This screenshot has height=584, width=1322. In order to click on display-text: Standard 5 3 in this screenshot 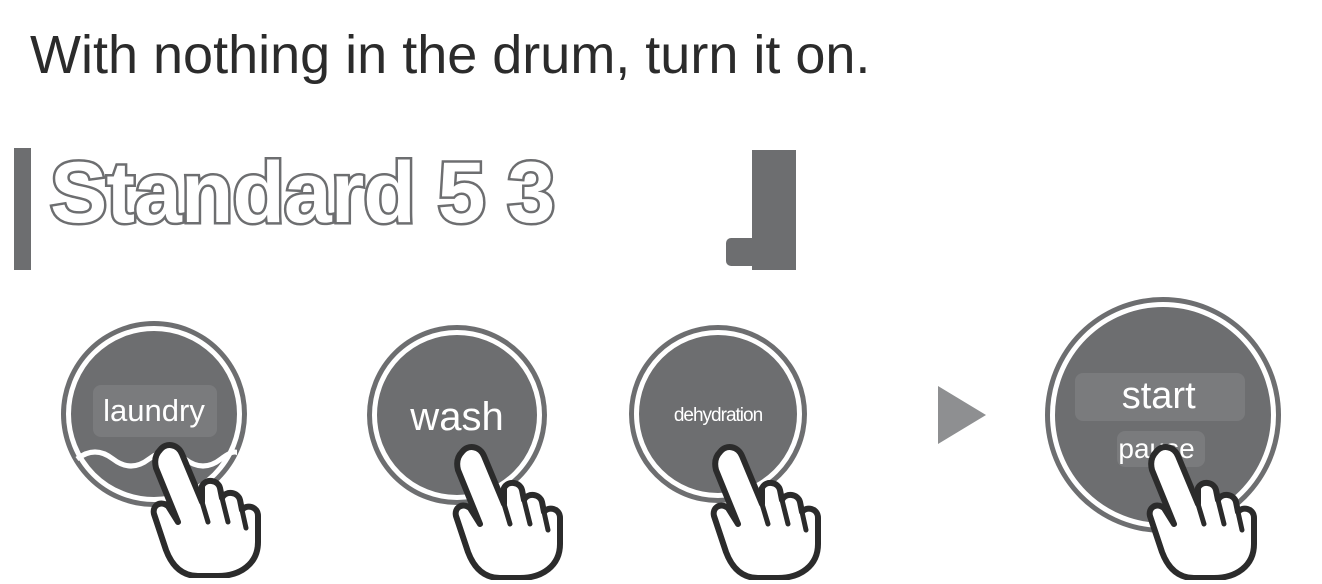, I will do `click(302, 193)`.